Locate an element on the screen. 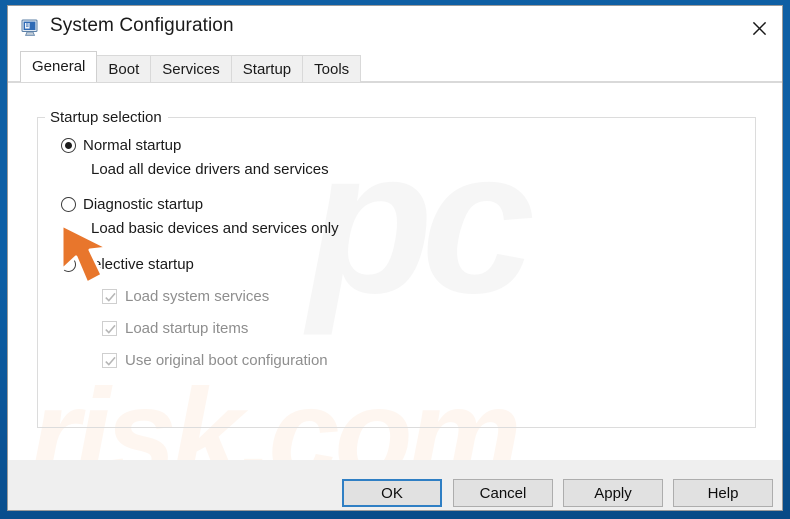 Image resolution: width=790 pixels, height=519 pixels. checkbox-load-startup-items: Load startup items is located at coordinates (175, 328).